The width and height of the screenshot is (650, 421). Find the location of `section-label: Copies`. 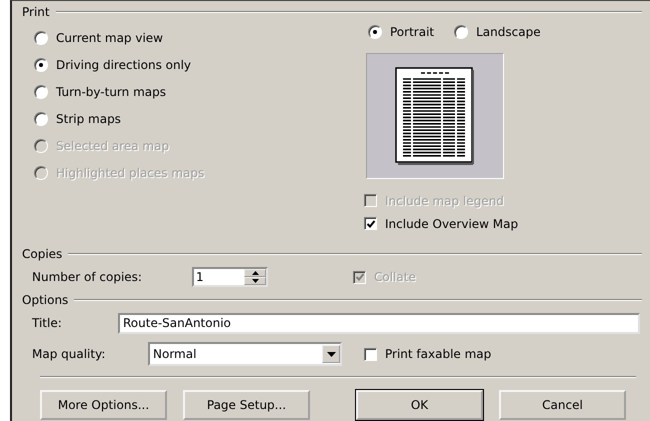

section-label: Copies is located at coordinates (43, 254).